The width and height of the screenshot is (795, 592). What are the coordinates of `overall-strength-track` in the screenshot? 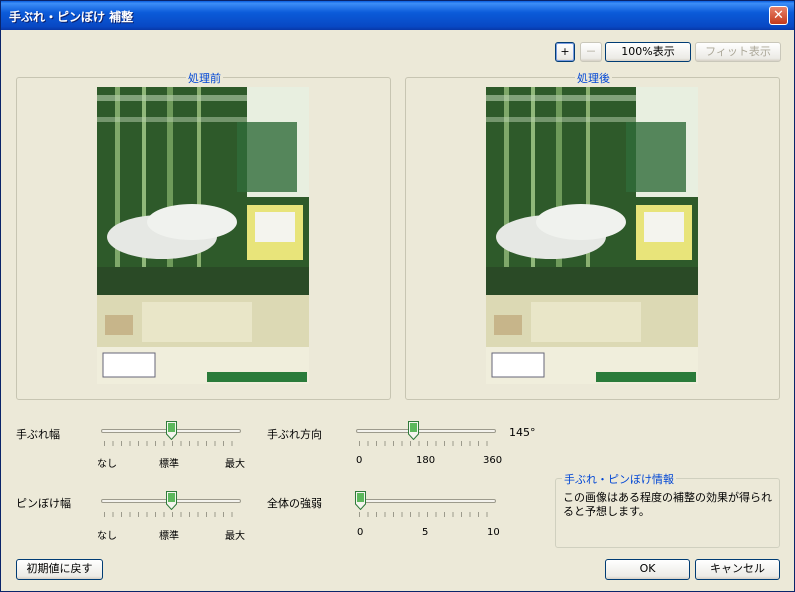 It's located at (426, 501).